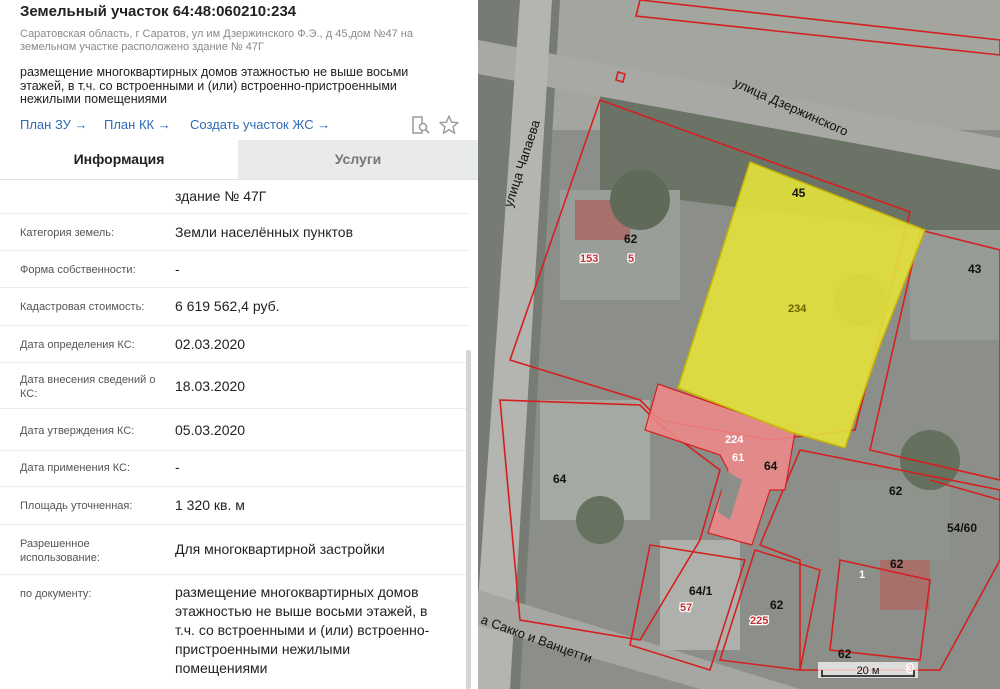 The width and height of the screenshot is (1000, 689). Describe the element at coordinates (82, 307) in the screenshot. I see `row-label: Кадастровая стоимость:` at that location.